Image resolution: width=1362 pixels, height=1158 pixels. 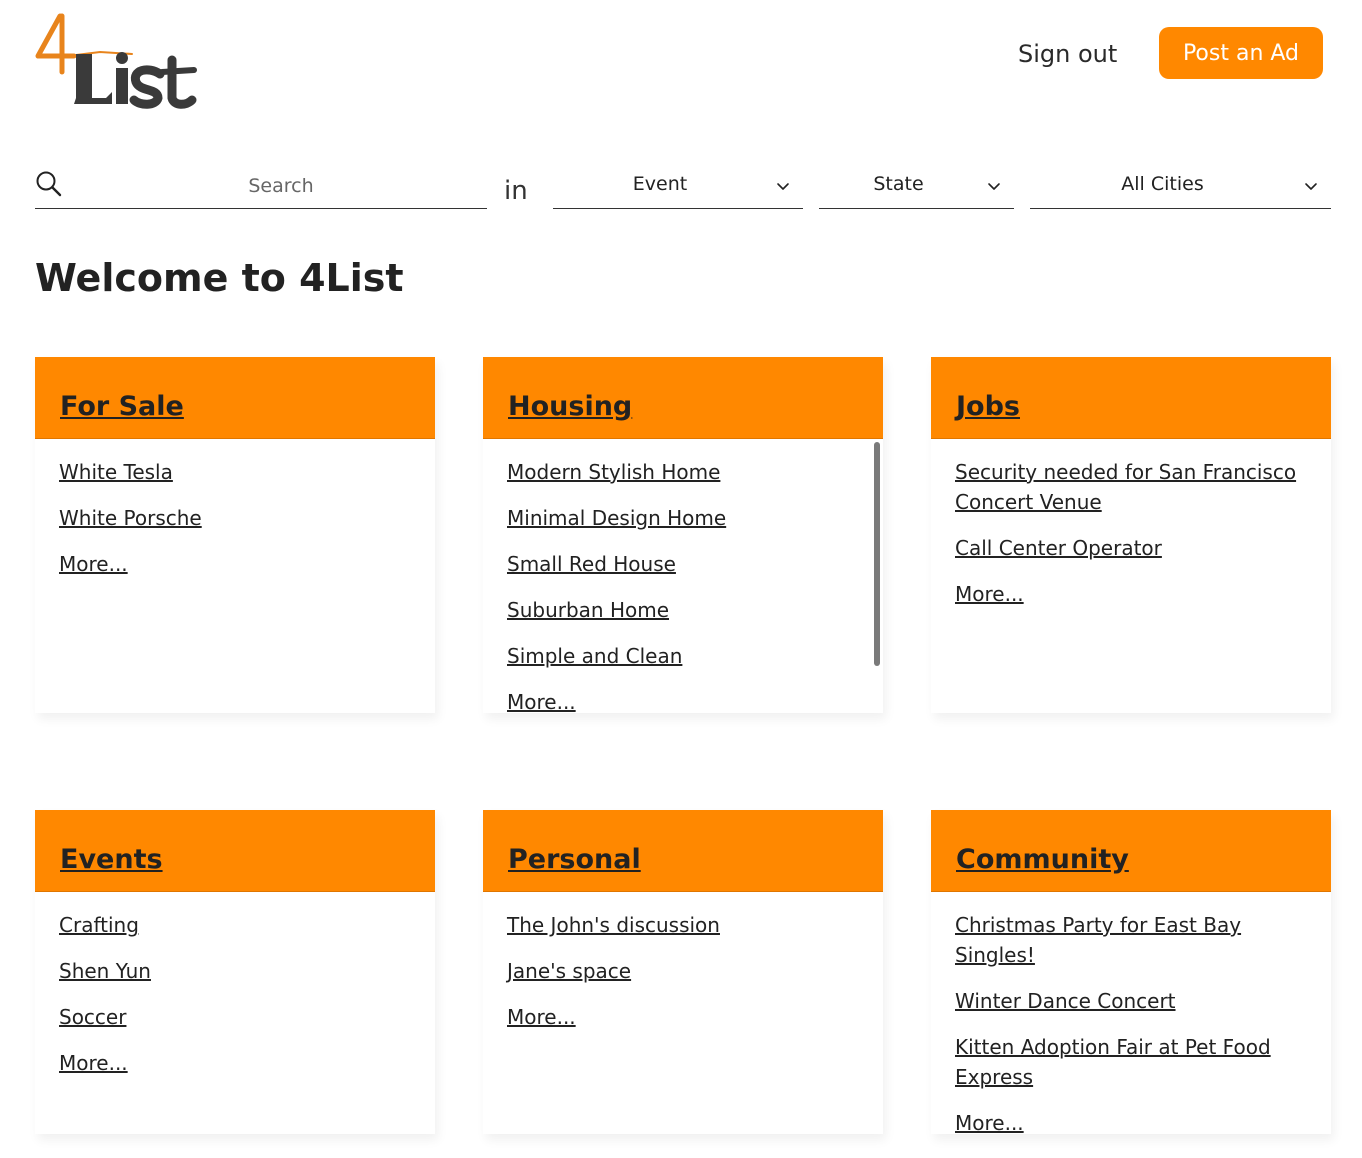 I want to click on listing-link: Suburban Home, so click(x=588, y=610).